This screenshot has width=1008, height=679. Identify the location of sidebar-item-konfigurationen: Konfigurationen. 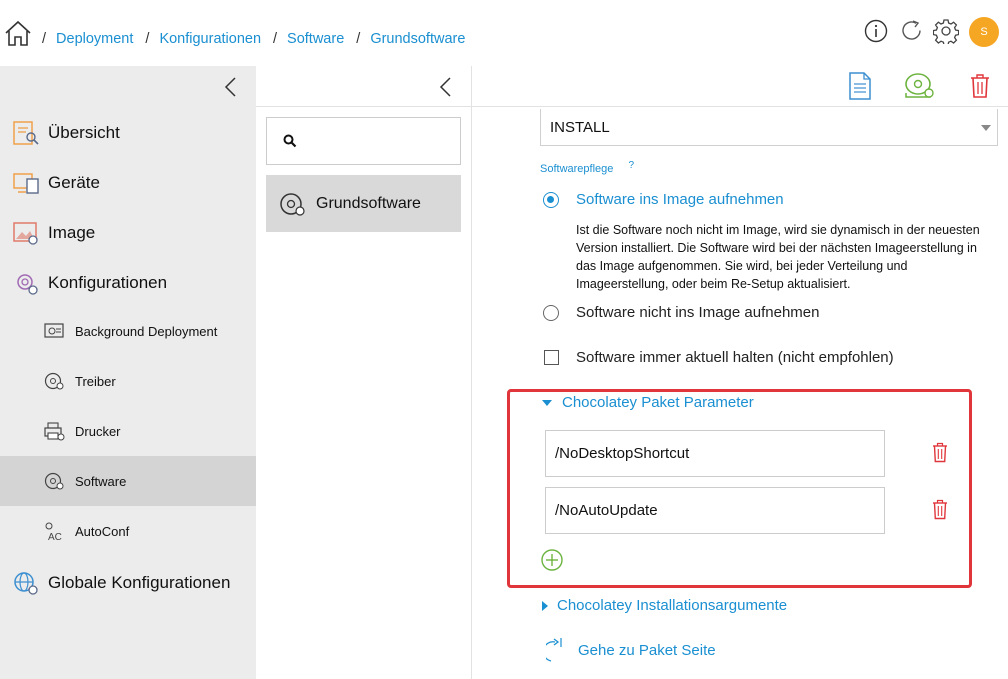
(128, 283).